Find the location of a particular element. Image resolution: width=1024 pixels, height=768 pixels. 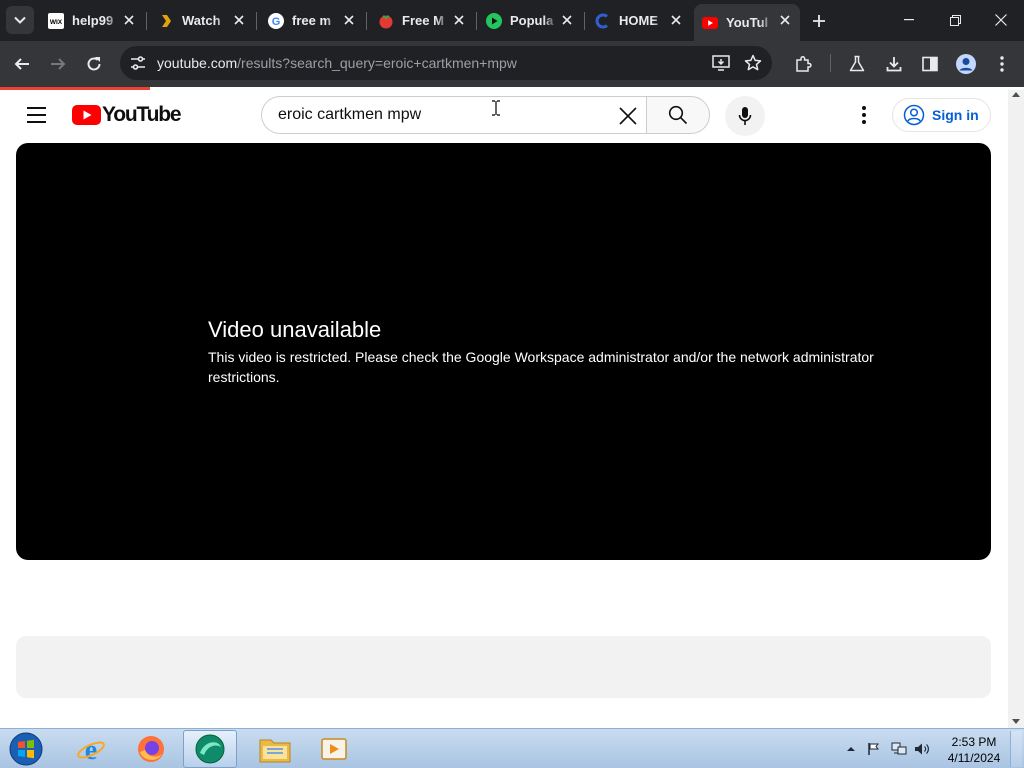

file-explorer-icon is located at coordinates (275, 751).